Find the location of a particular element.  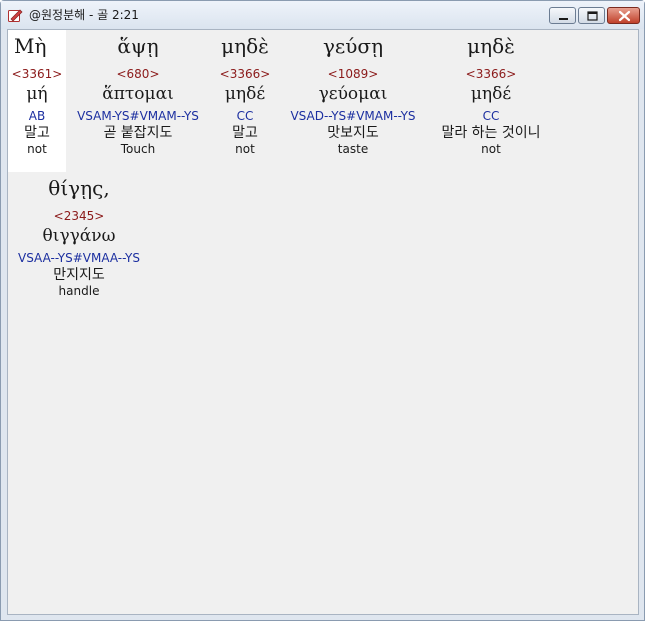

strong-number: <680> is located at coordinates (138, 74).